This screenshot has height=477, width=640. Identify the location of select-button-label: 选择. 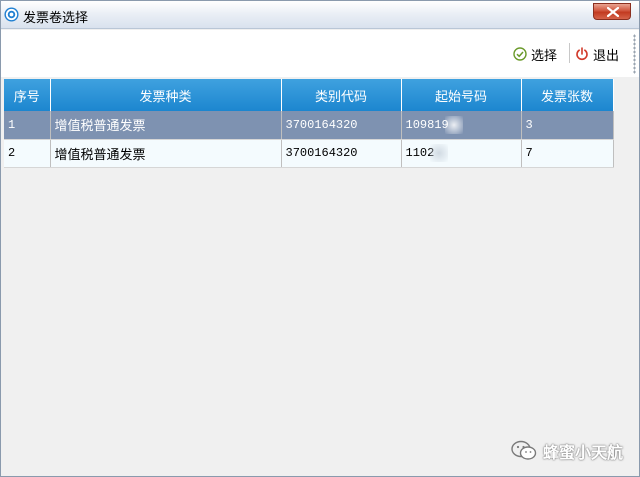
(544, 56).